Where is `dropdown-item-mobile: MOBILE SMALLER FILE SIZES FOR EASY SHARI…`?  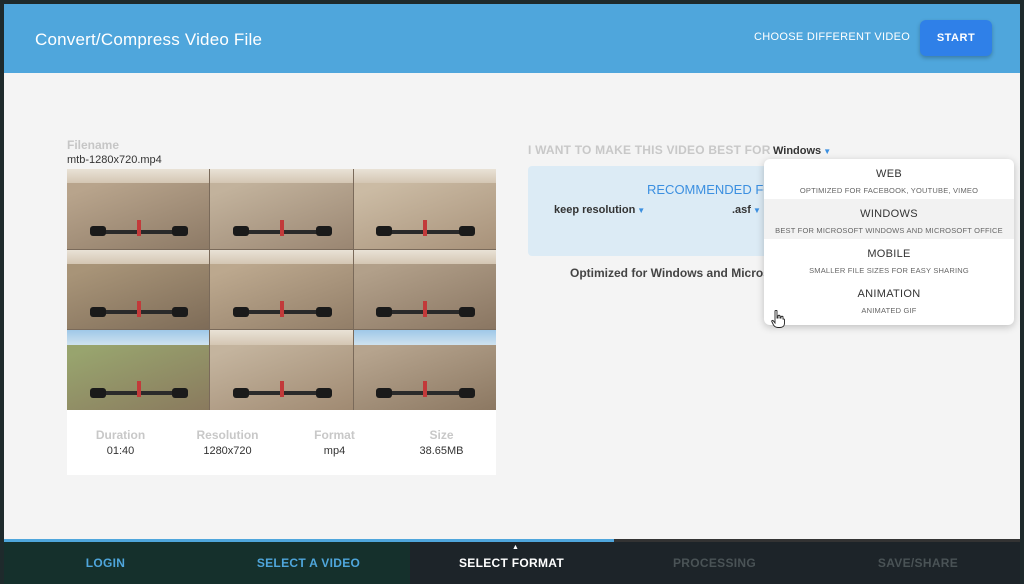
dropdown-item-mobile: MOBILE SMALLER FILE SIZES FOR EASY SHARI… is located at coordinates (889, 259).